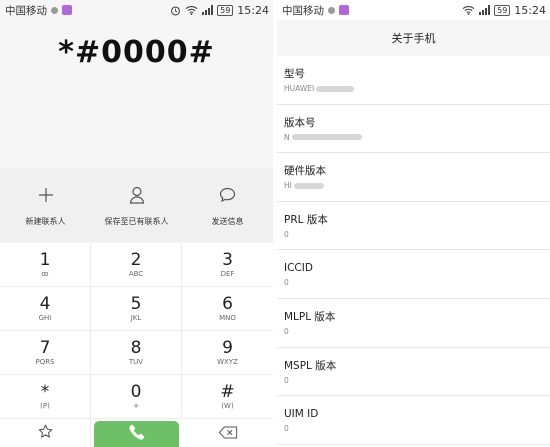  What do you see at coordinates (45, 347) in the screenshot?
I see `key-digit: 7` at bounding box center [45, 347].